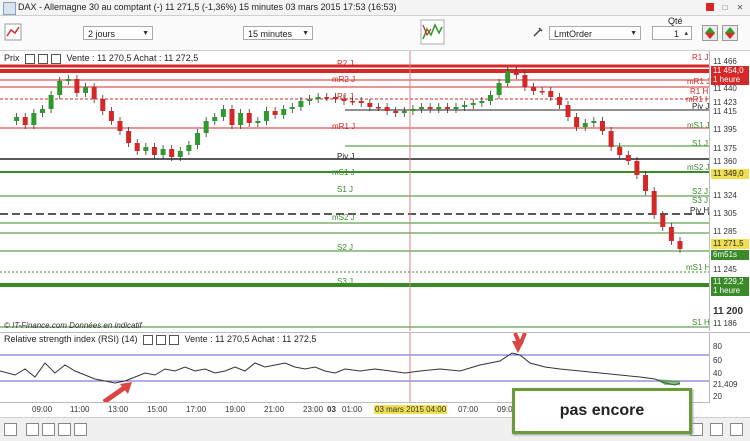 This screenshot has height=441, width=750. Describe the element at coordinates (725, 213) in the screenshot. I see `price-tick: 11 305` at that location.